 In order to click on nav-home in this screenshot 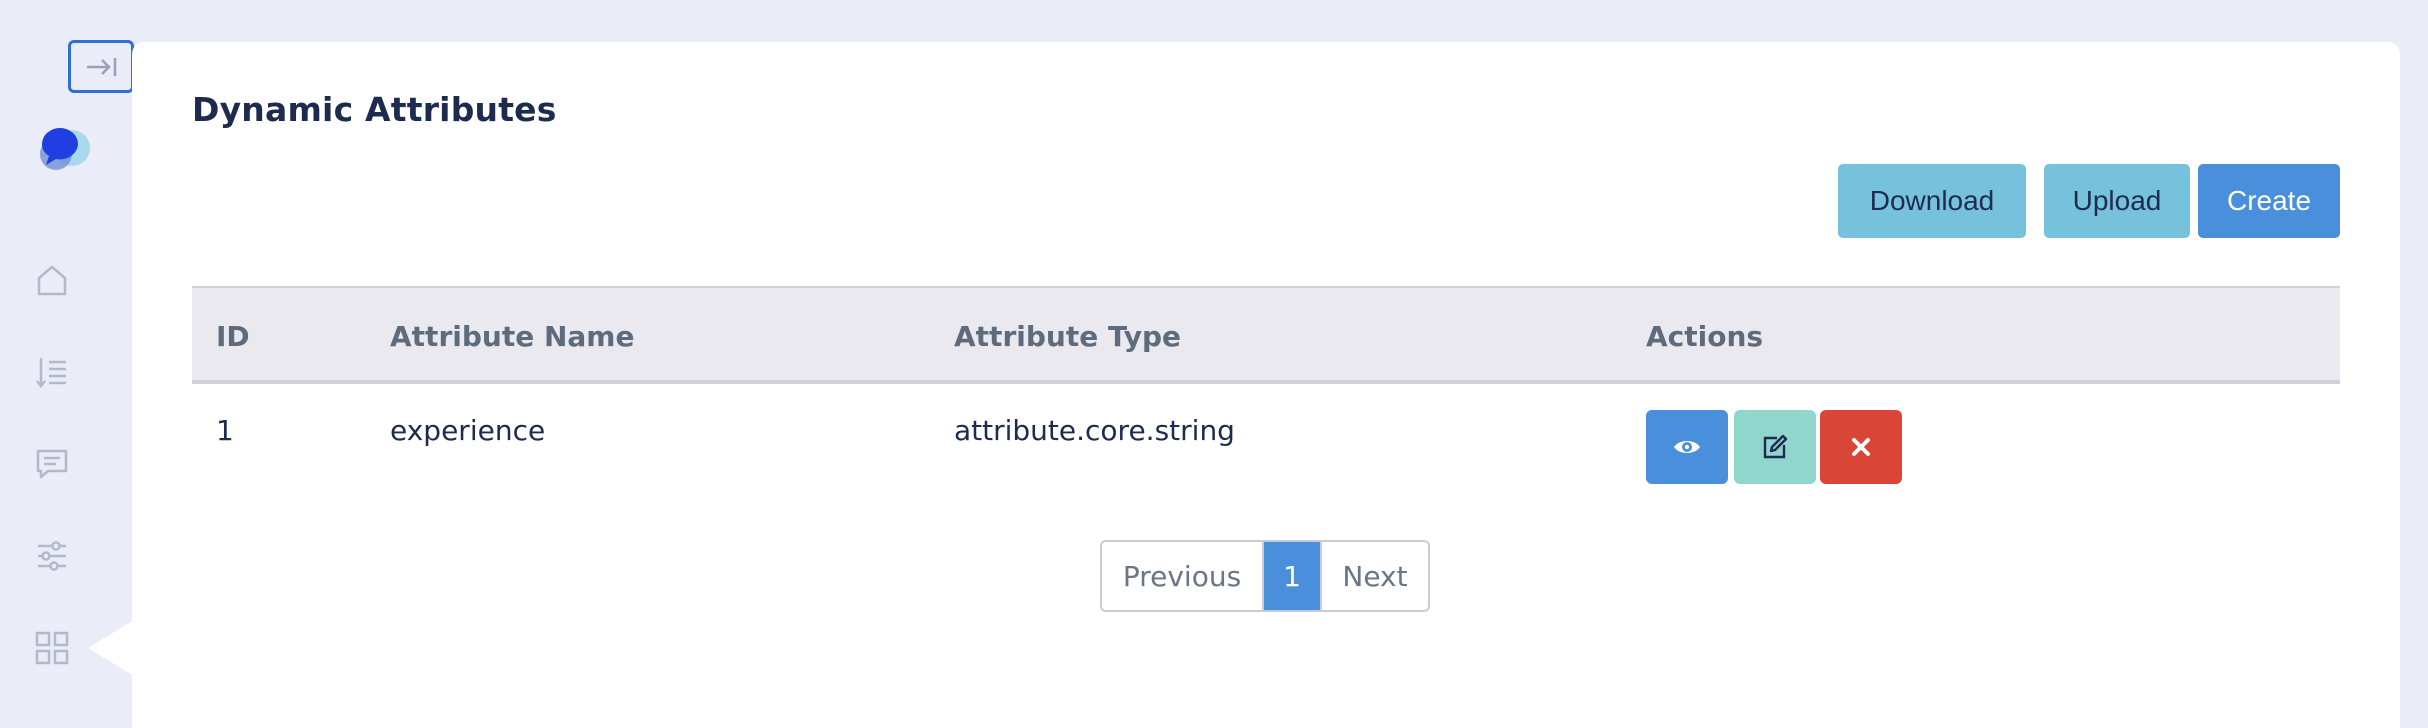, I will do `click(52, 280)`.